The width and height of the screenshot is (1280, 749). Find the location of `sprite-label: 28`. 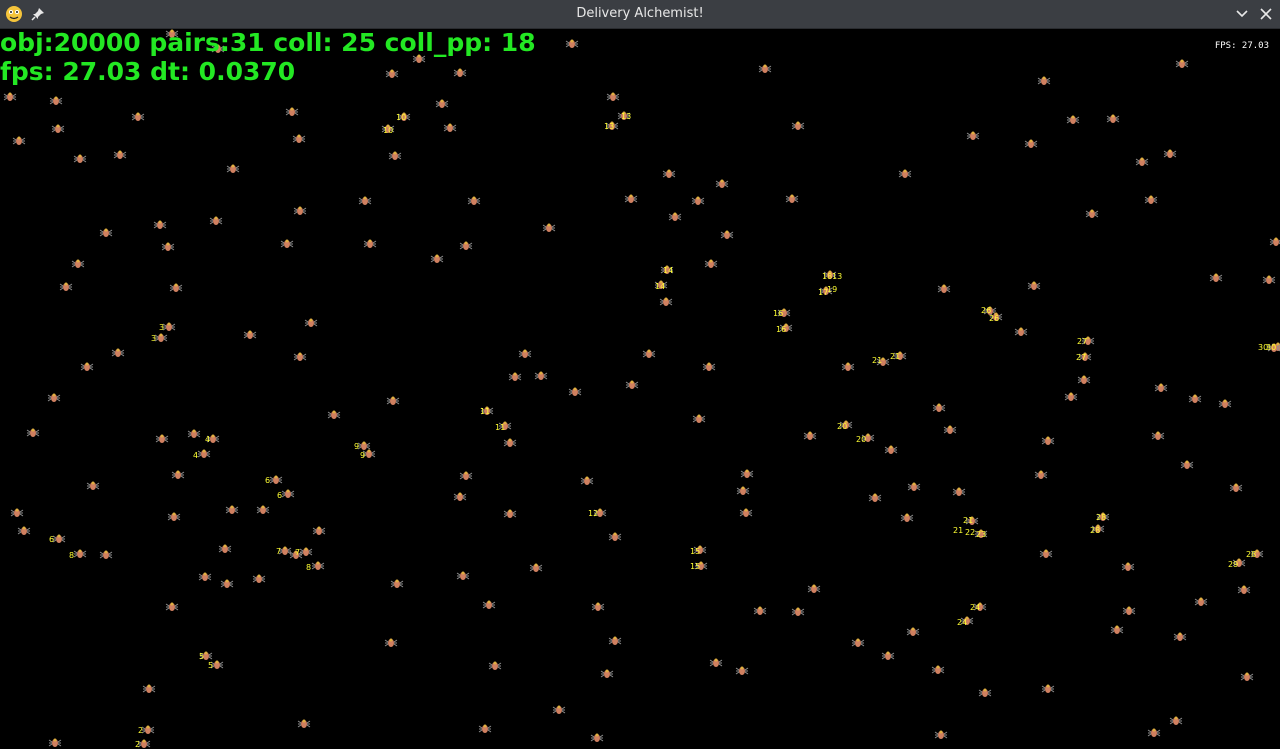

sprite-label: 28 is located at coordinates (1095, 530).